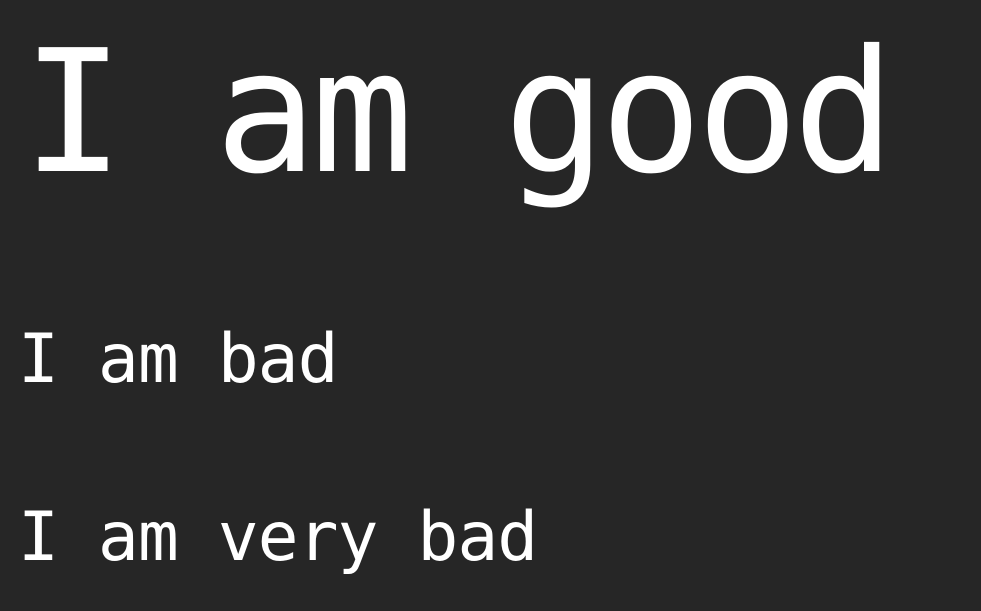 The height and width of the screenshot is (611, 981). I want to click on text-line: I am very bad, so click(278, 537).